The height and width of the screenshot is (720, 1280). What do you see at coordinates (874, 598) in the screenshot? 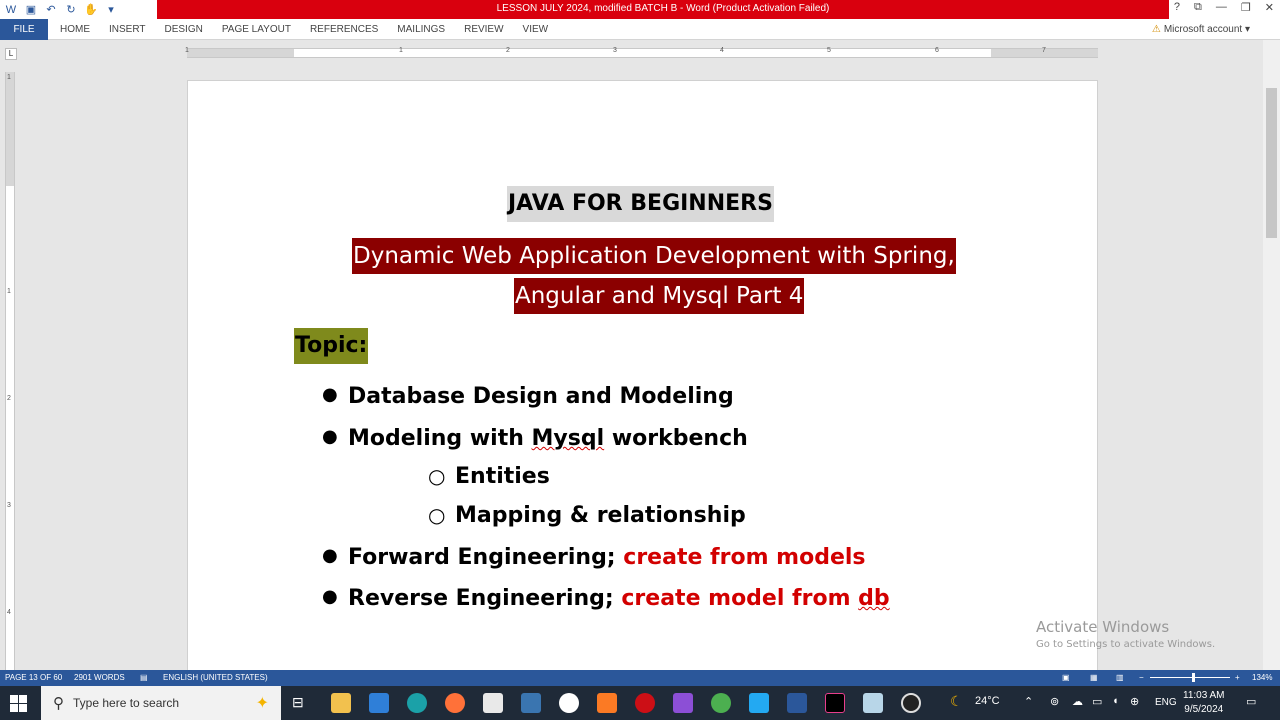
I see `spelling-error-text: db` at bounding box center [874, 598].